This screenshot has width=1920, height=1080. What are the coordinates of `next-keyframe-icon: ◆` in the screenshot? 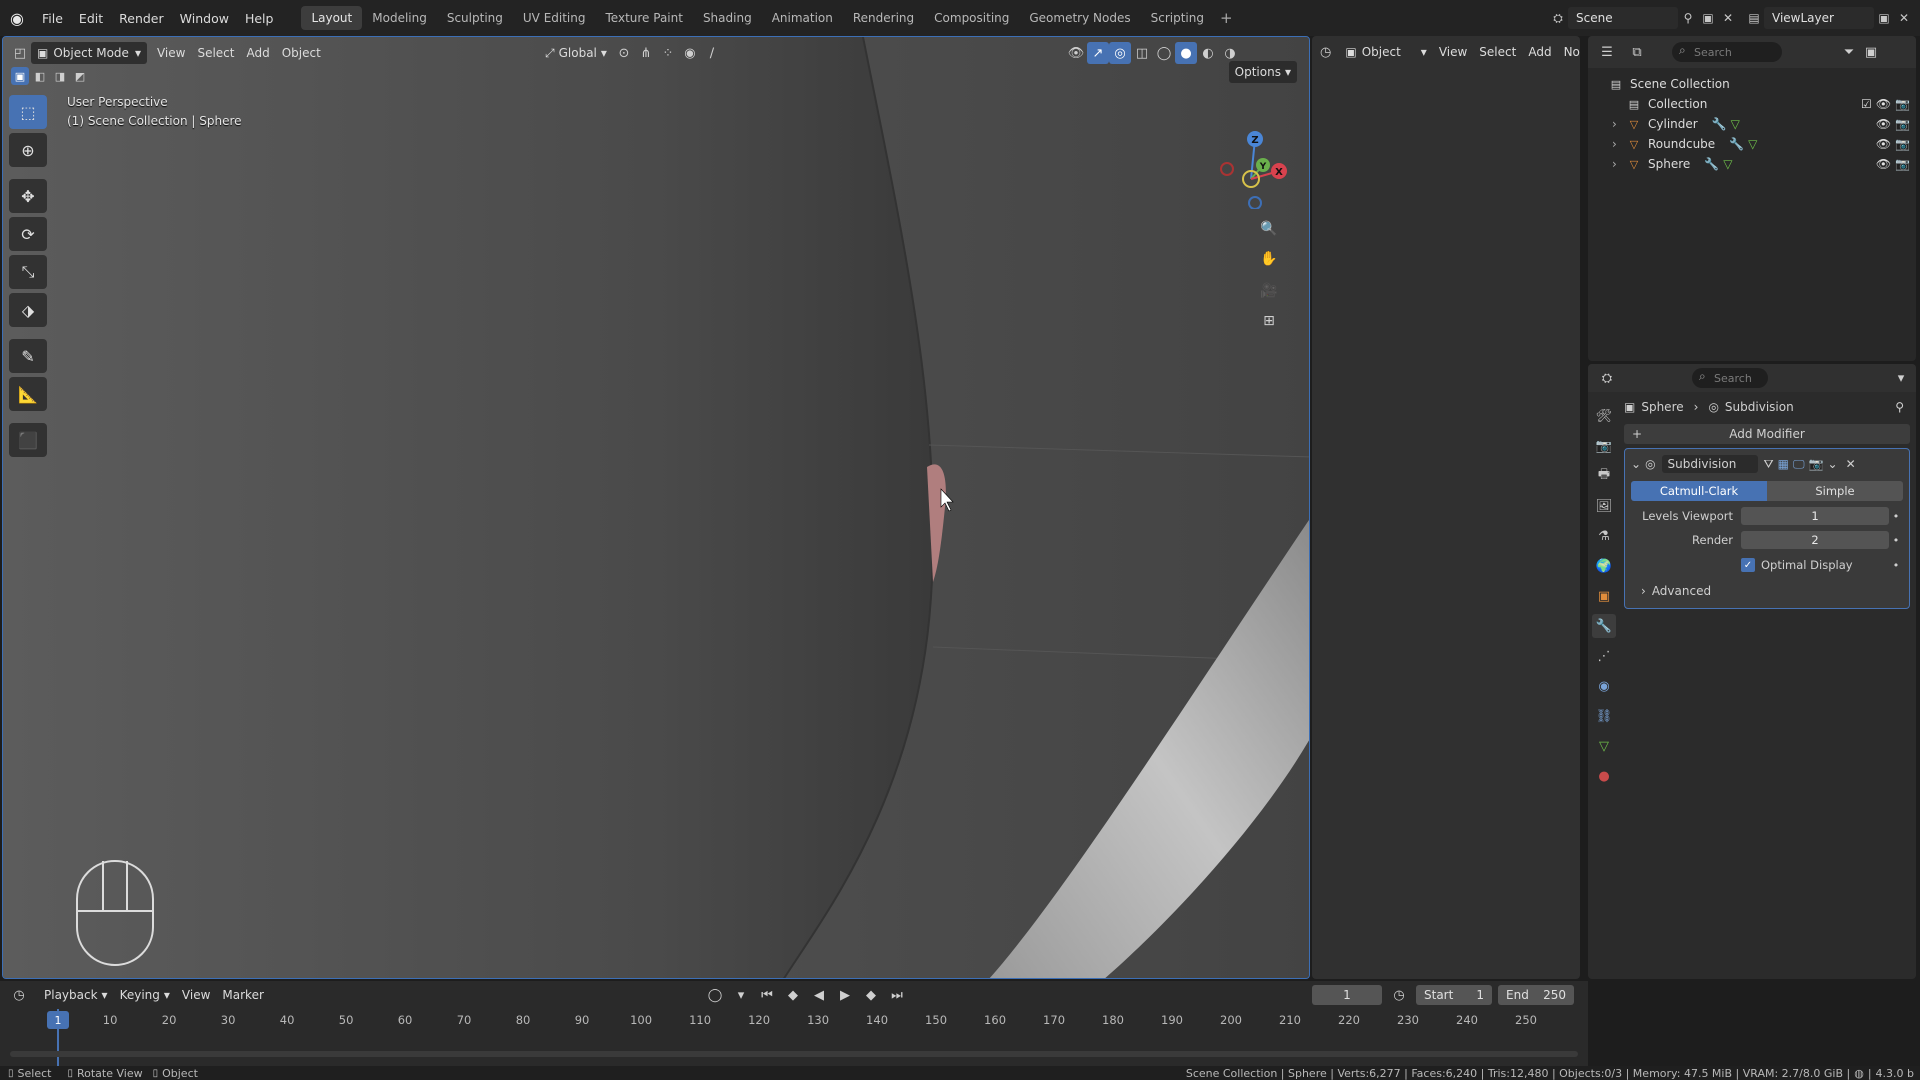 It's located at (871, 995).